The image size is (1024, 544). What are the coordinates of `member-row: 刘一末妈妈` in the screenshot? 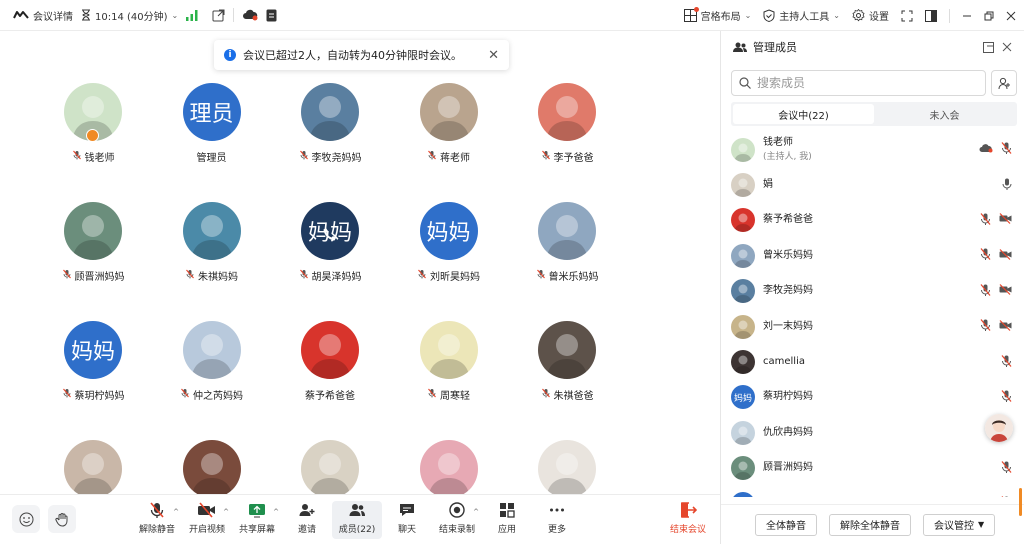 It's located at (872, 326).